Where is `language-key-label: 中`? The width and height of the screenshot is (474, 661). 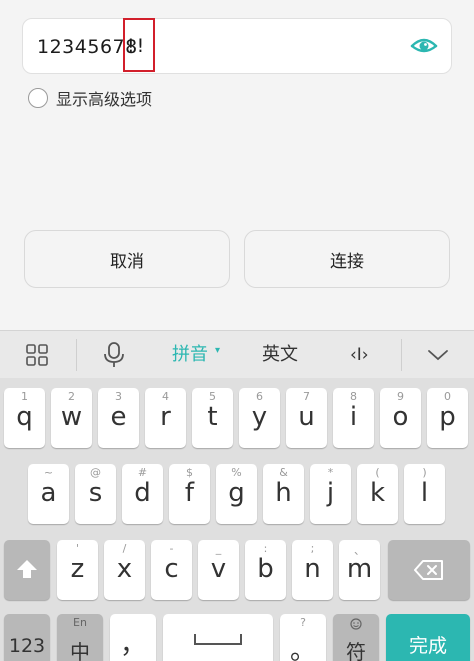 language-key-label: 中 is located at coordinates (80, 650).